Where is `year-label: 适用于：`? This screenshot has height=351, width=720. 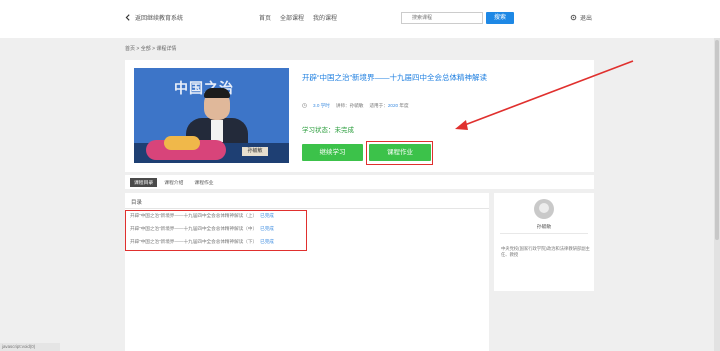 year-label: 适用于： is located at coordinates (378, 105).